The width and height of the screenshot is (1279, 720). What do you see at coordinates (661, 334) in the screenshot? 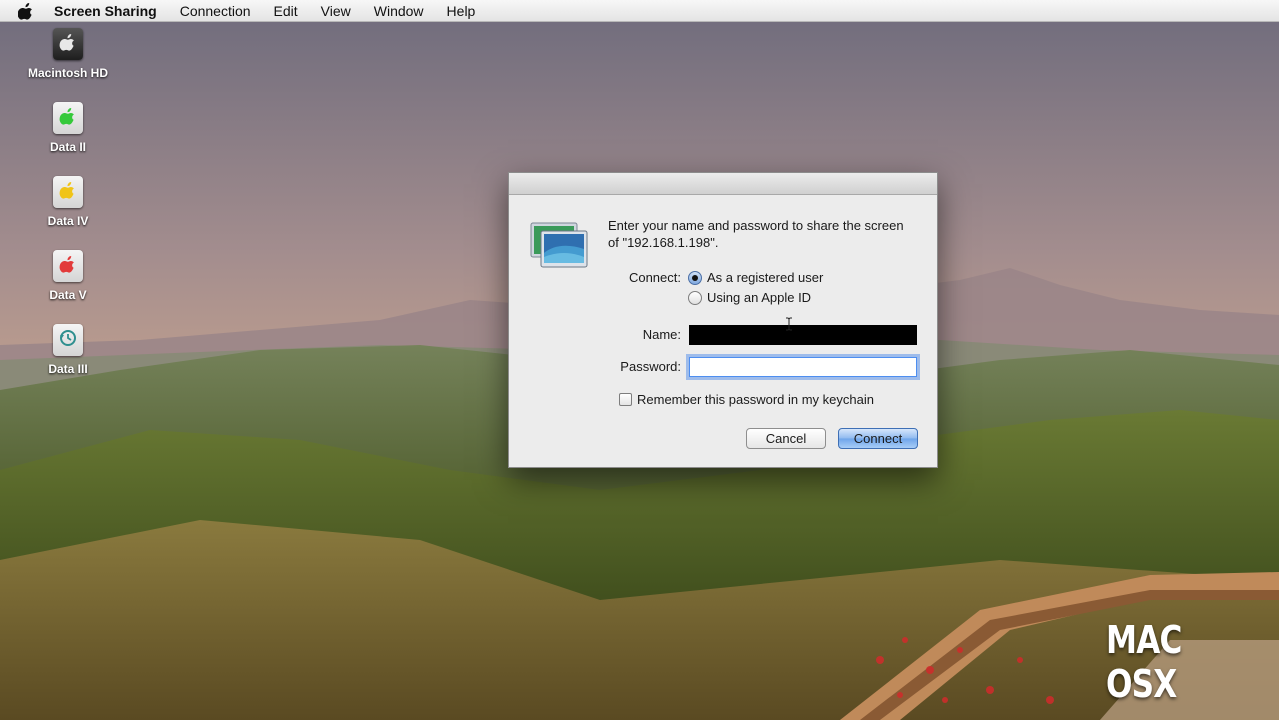
I see `name-label: Name:` at bounding box center [661, 334].